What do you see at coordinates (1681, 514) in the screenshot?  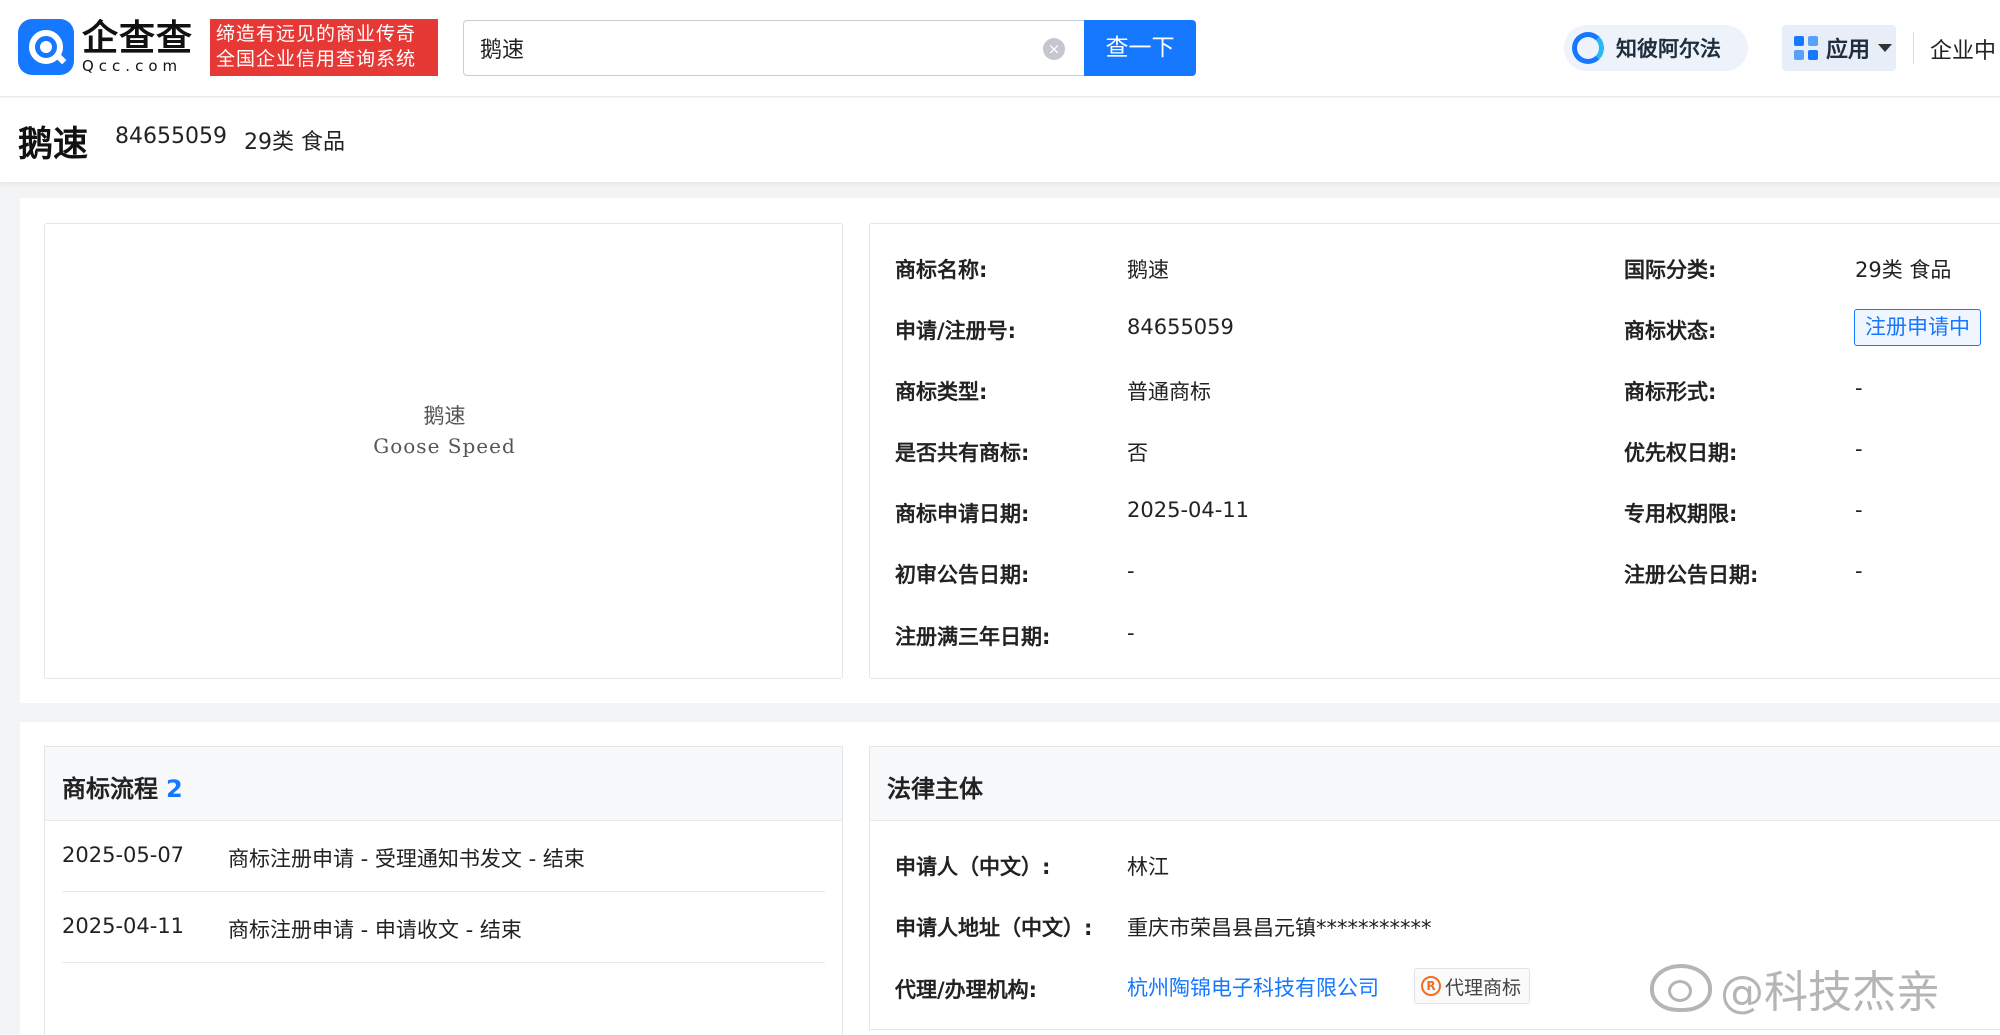 I see `exclusive-label: 专用权期限:` at bounding box center [1681, 514].